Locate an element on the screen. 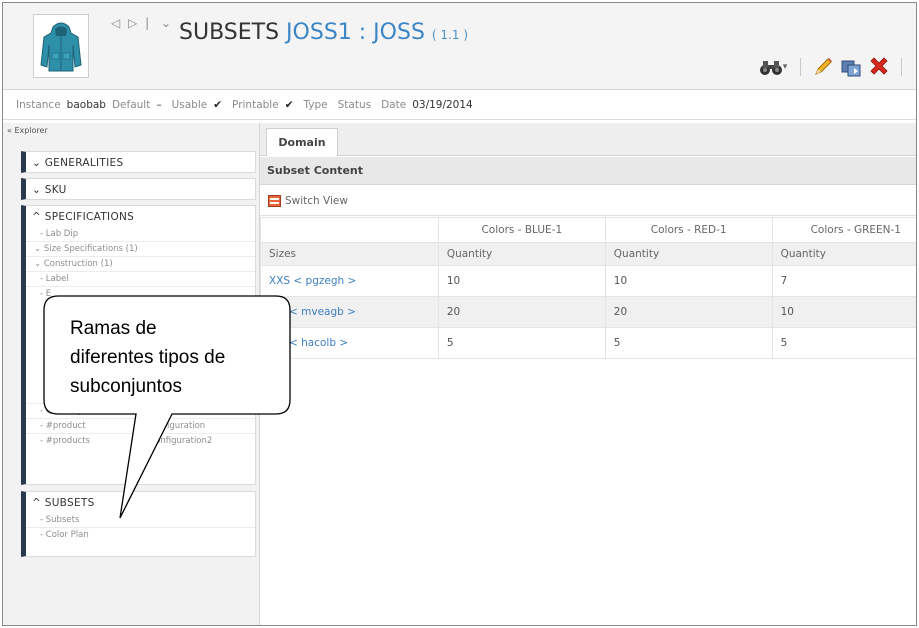  switch-view-button: Switch View is located at coordinates (308, 200).